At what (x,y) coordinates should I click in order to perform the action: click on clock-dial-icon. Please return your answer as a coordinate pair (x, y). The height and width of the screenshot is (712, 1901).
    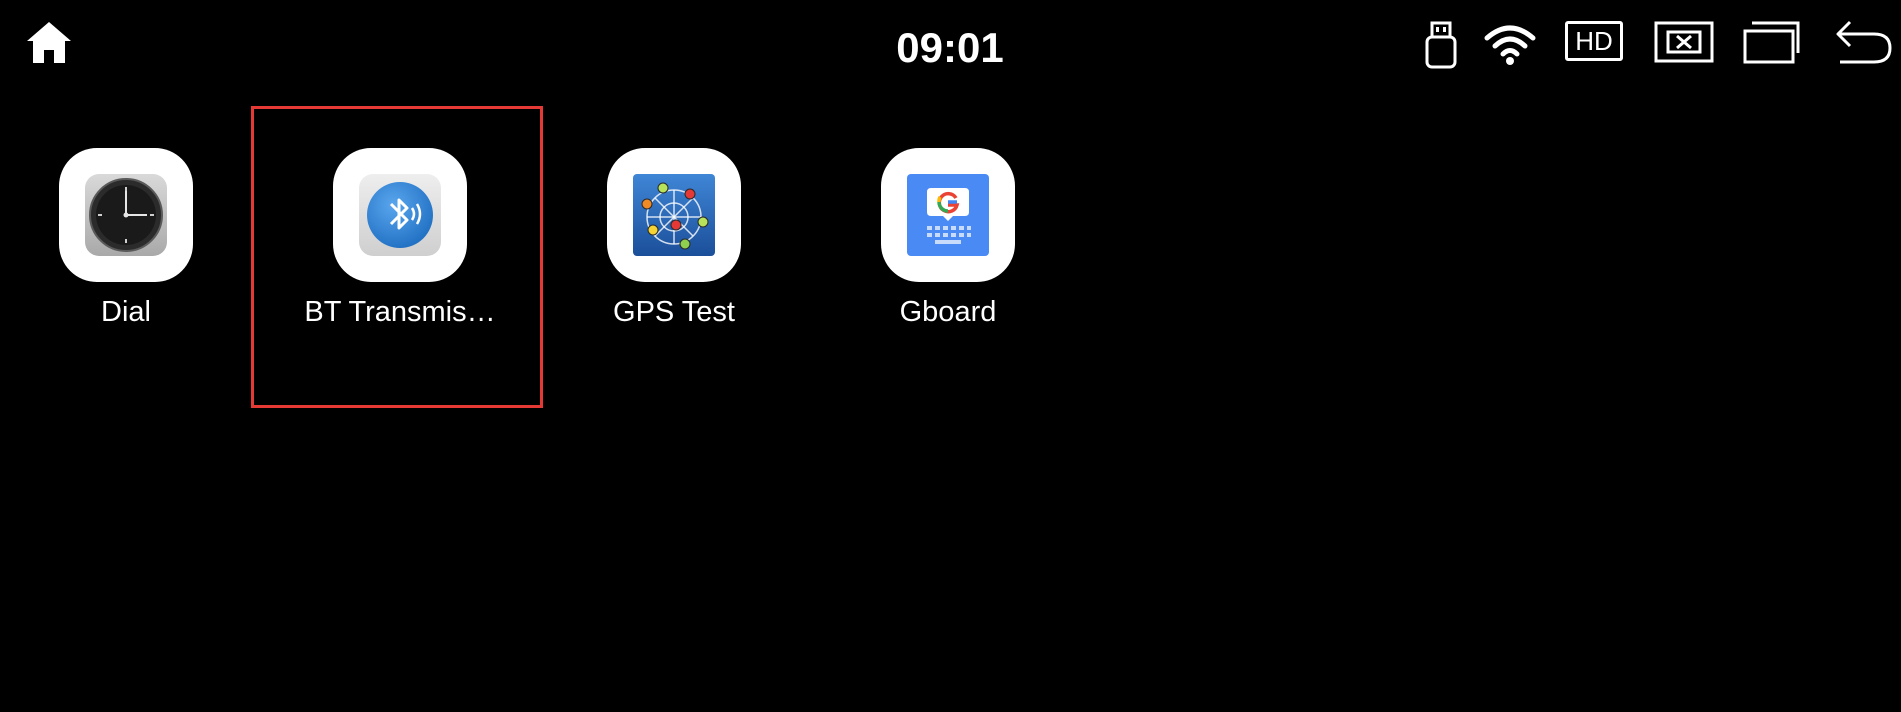
    Looking at the image, I should click on (126, 215).